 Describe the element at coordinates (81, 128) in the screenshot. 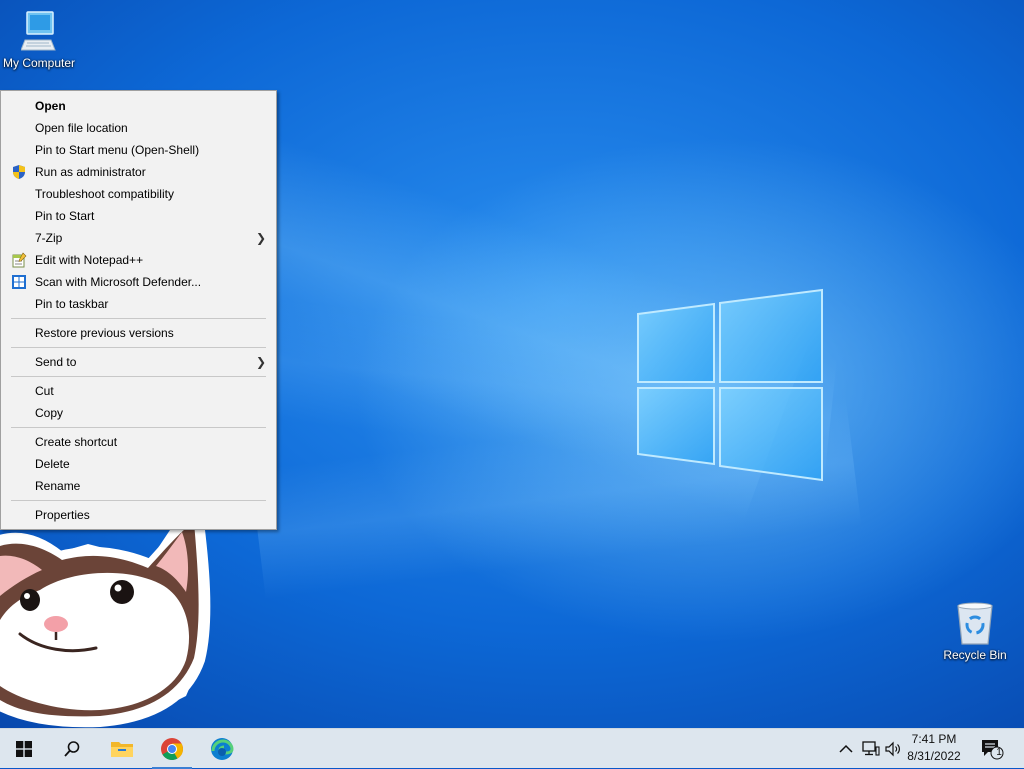

I see `menu-item-label: Open file location` at that location.